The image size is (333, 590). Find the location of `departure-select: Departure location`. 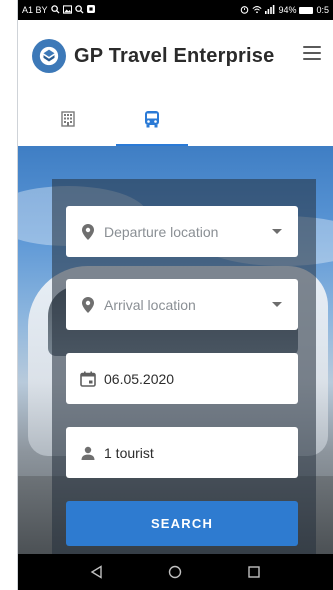

departure-select: Departure location is located at coordinates (182, 231).